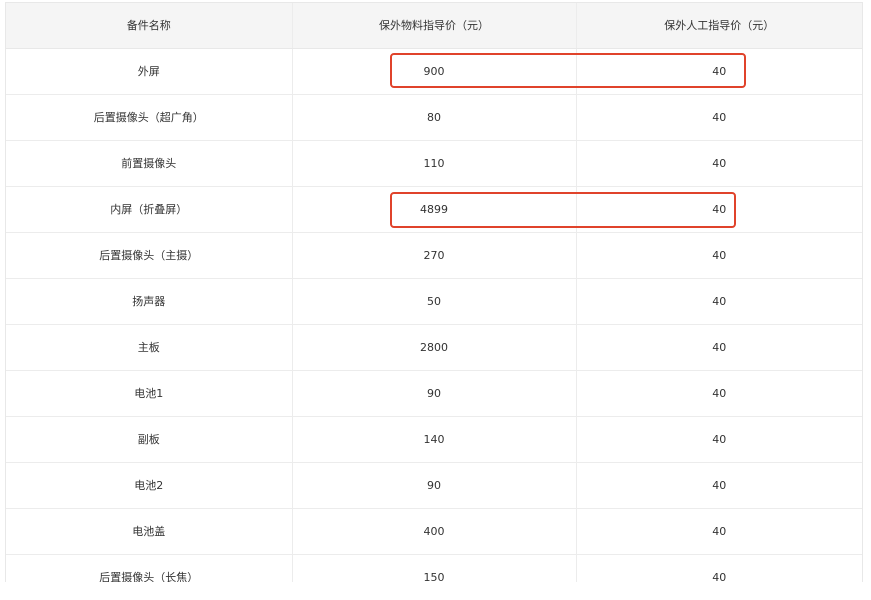 This screenshot has width=871, height=600. I want to click on material-price-cell: 150, so click(433, 568).